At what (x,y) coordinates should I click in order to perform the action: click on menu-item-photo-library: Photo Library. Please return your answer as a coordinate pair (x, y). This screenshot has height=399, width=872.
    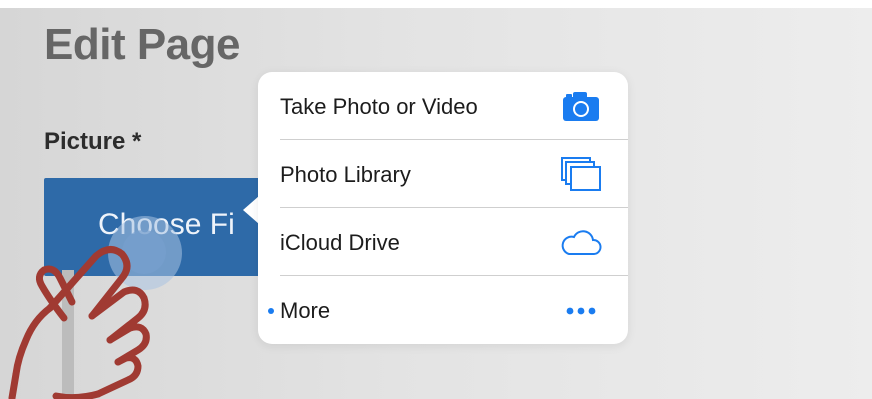
    Looking at the image, I should click on (443, 174).